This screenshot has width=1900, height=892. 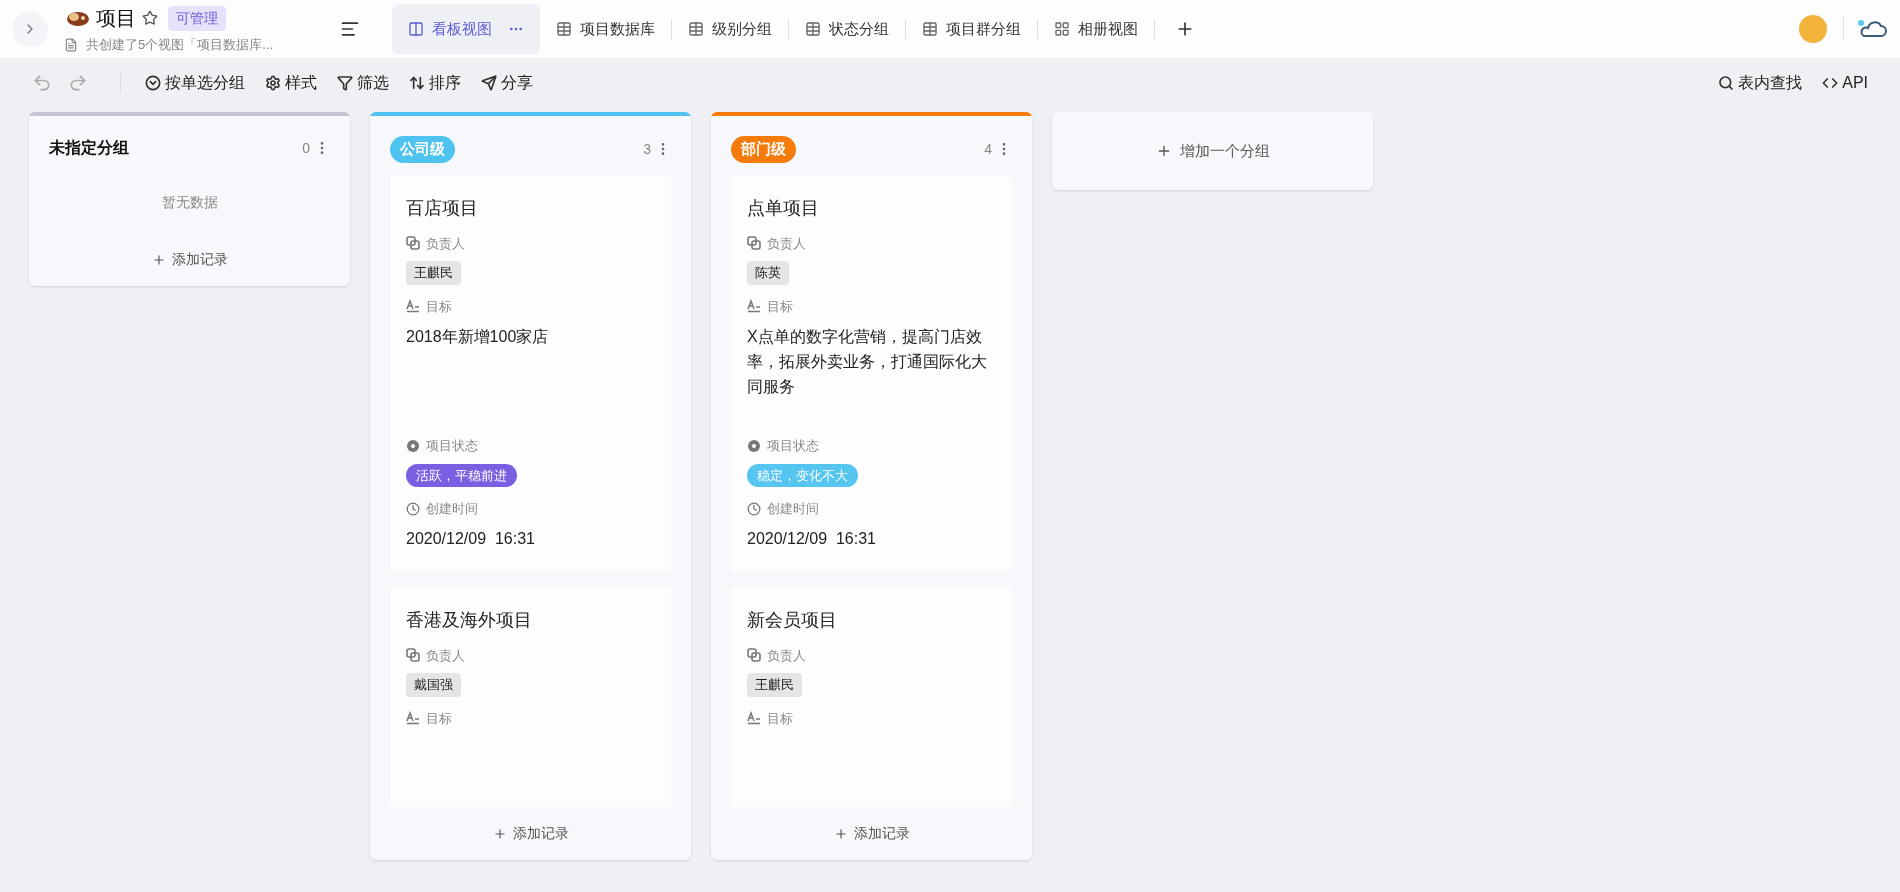 What do you see at coordinates (768, 273) in the screenshot?
I see `person-tag: 陈英` at bounding box center [768, 273].